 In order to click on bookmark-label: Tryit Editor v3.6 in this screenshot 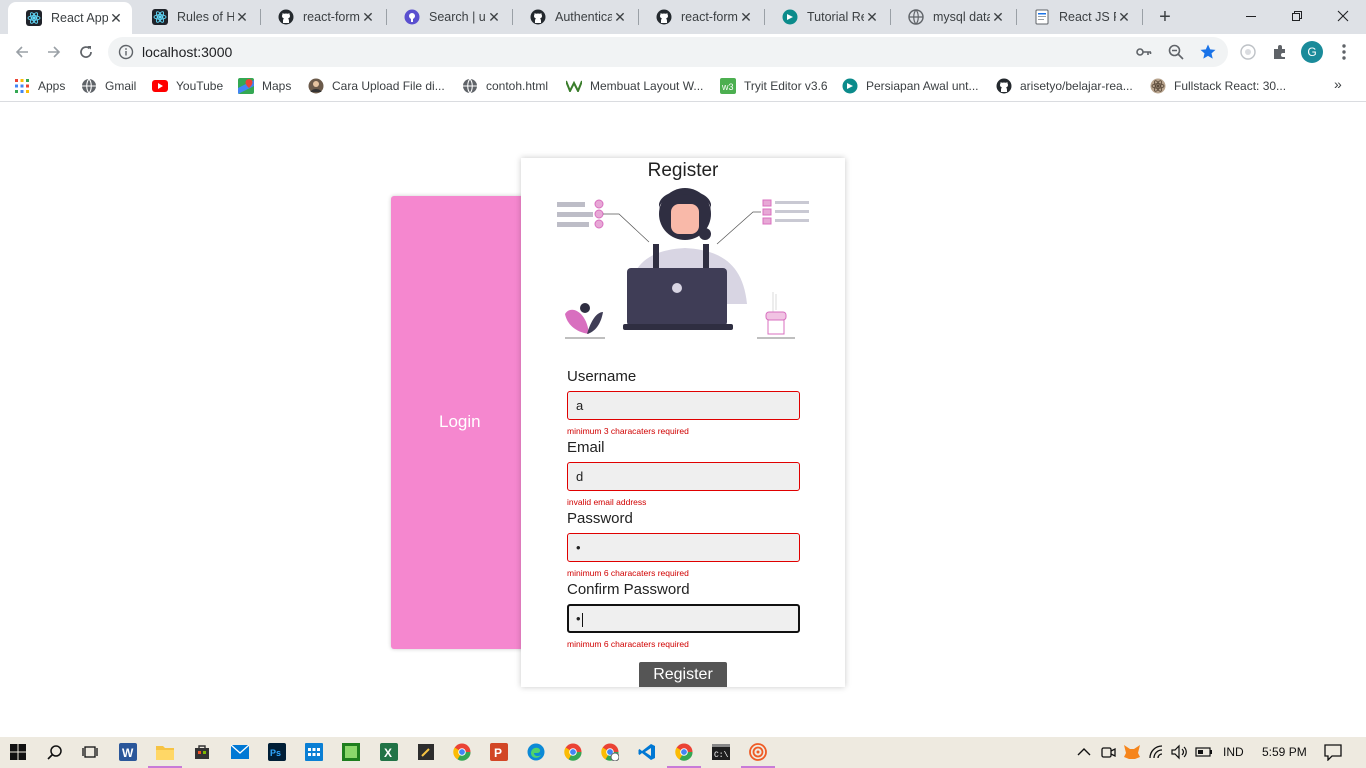, I will do `click(786, 86)`.